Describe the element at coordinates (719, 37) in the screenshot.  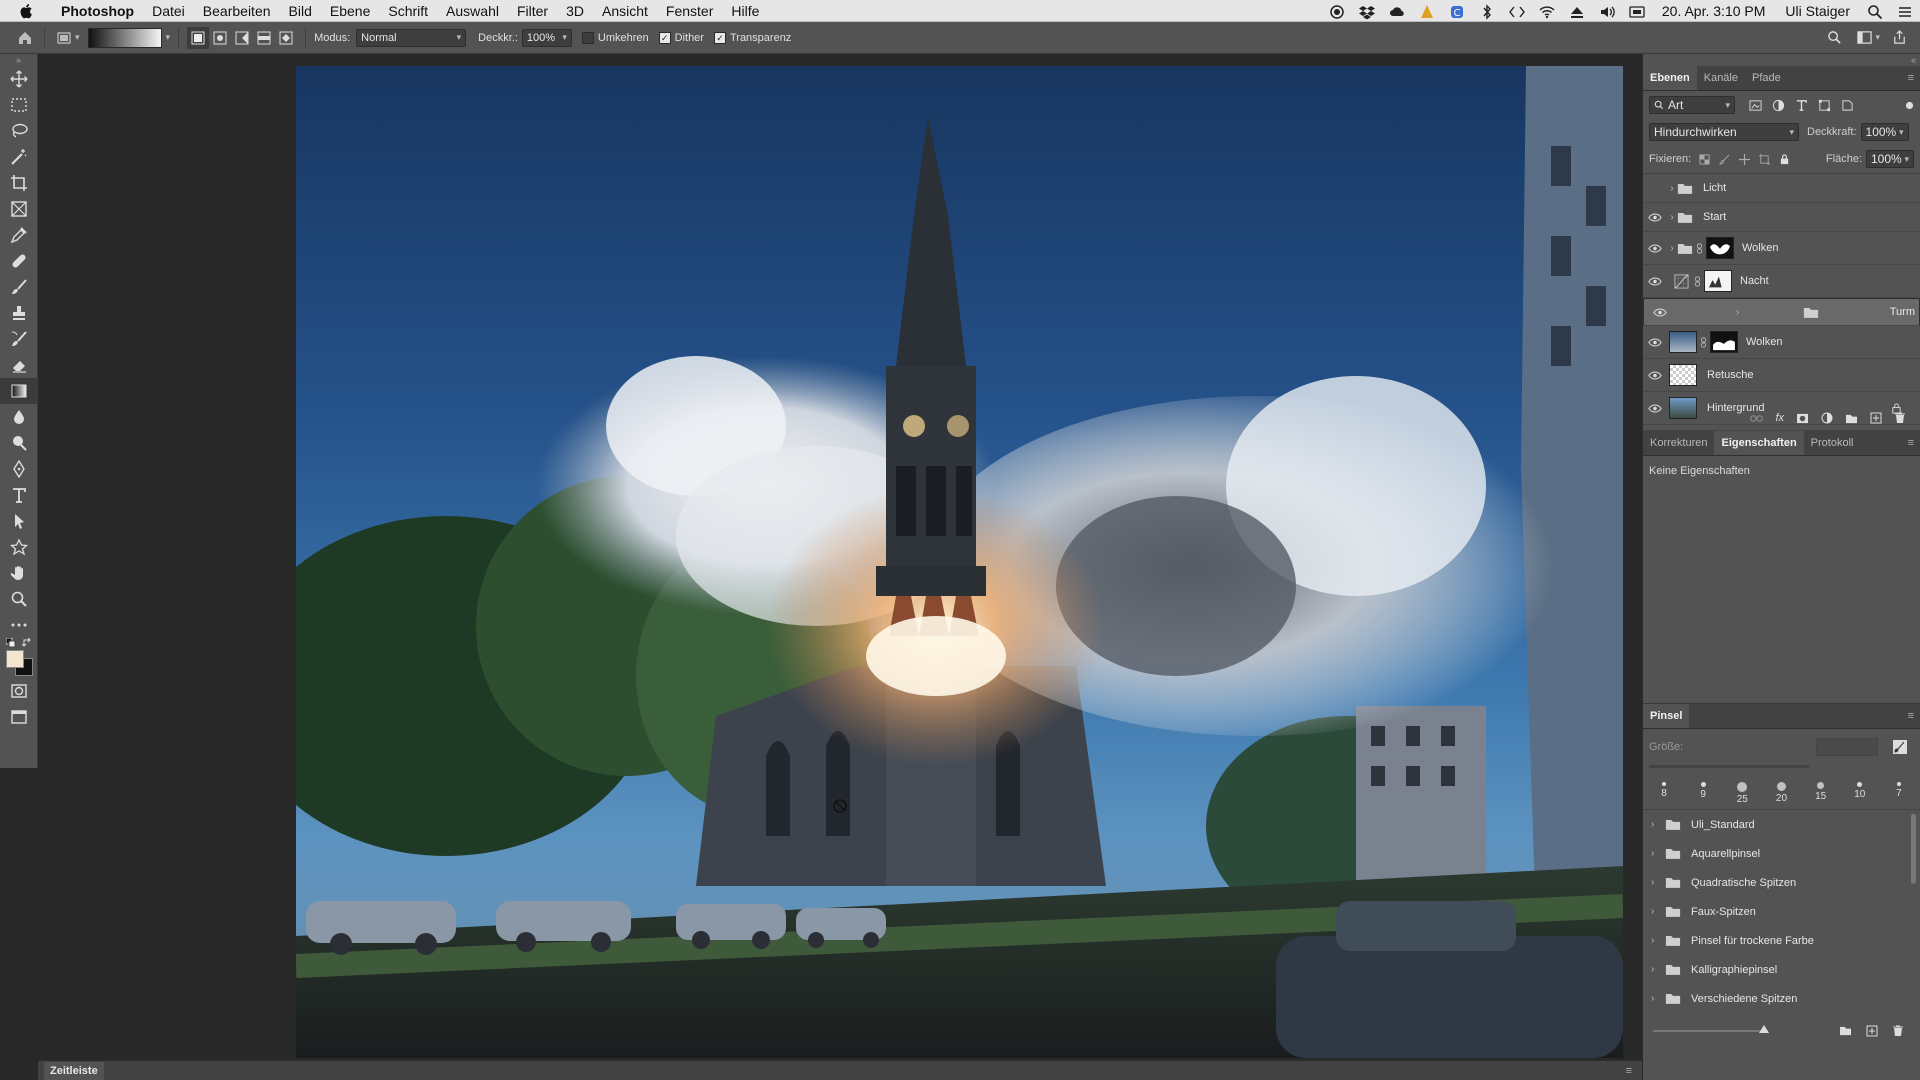
I see `transparency-checkbox-box: ✓` at that location.